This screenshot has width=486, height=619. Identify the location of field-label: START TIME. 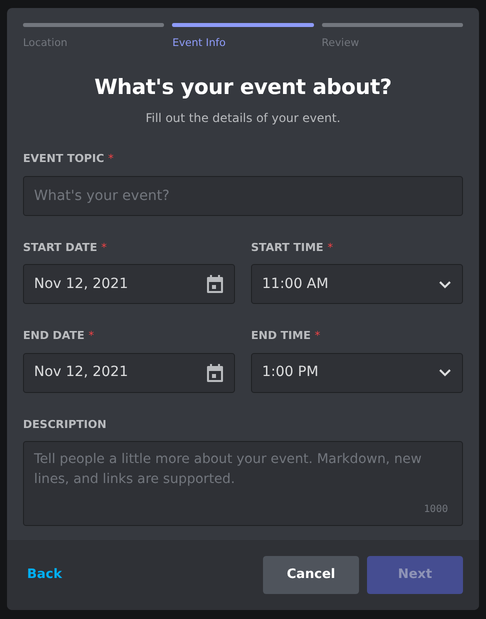
(287, 248).